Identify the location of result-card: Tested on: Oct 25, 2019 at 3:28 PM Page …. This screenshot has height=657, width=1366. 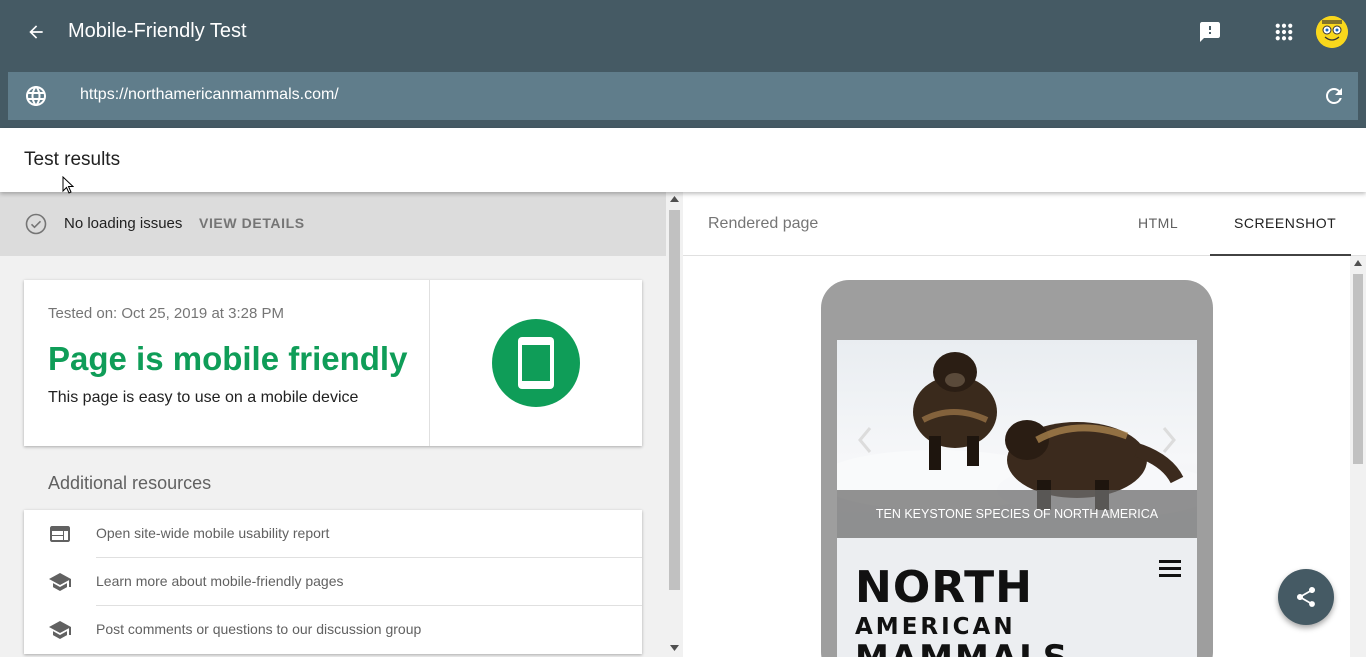
(333, 363).